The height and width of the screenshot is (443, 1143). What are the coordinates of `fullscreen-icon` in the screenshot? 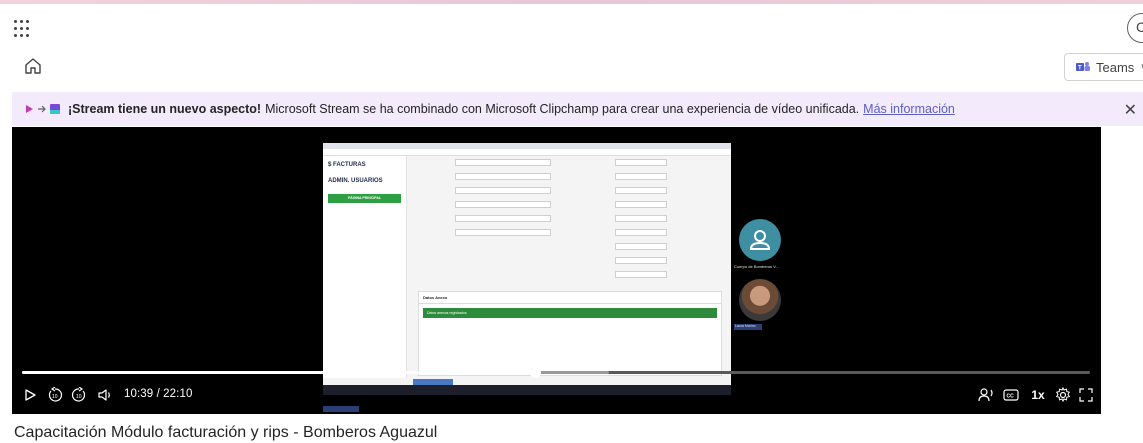 It's located at (1086, 395).